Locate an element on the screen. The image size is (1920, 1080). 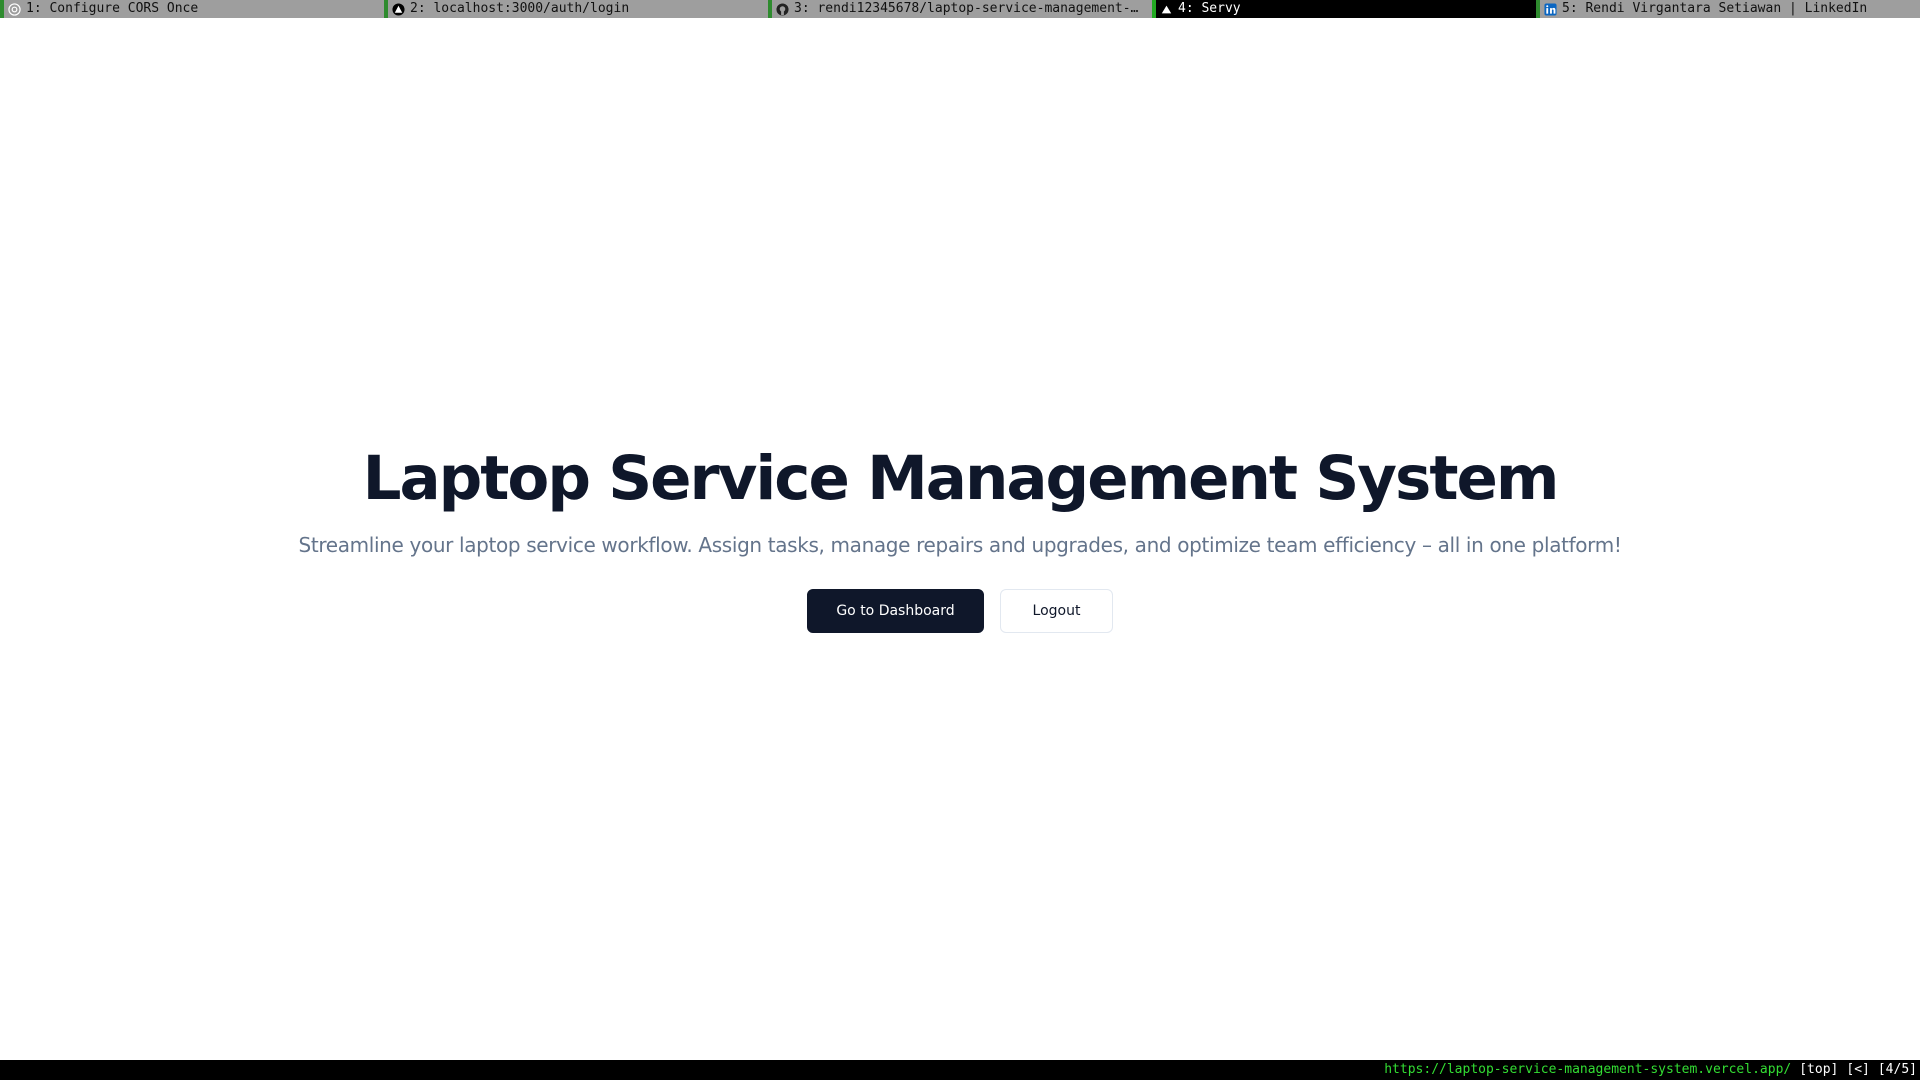
tab-title: 2: localhost:3000/auth/login is located at coordinates (520, 8).